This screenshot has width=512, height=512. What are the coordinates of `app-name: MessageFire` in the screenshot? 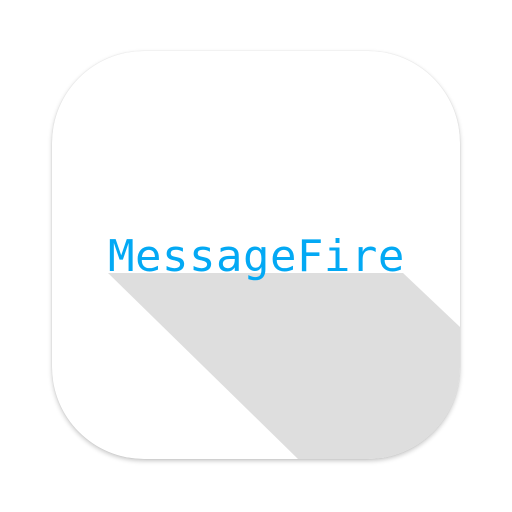 It's located at (256, 256).